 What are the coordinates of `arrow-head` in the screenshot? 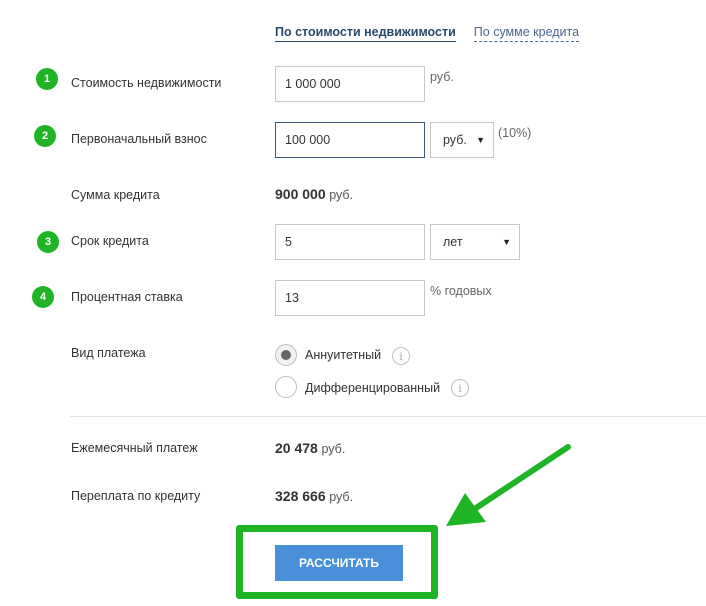 It's located at (466, 509).